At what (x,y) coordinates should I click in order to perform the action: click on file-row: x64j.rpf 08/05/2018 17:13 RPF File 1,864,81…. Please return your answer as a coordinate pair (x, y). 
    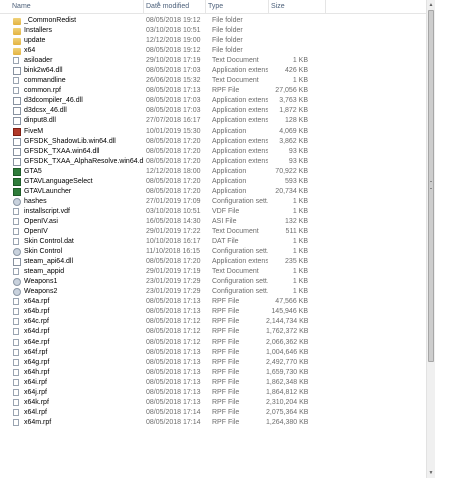
    Looking at the image, I should click on (213, 393).